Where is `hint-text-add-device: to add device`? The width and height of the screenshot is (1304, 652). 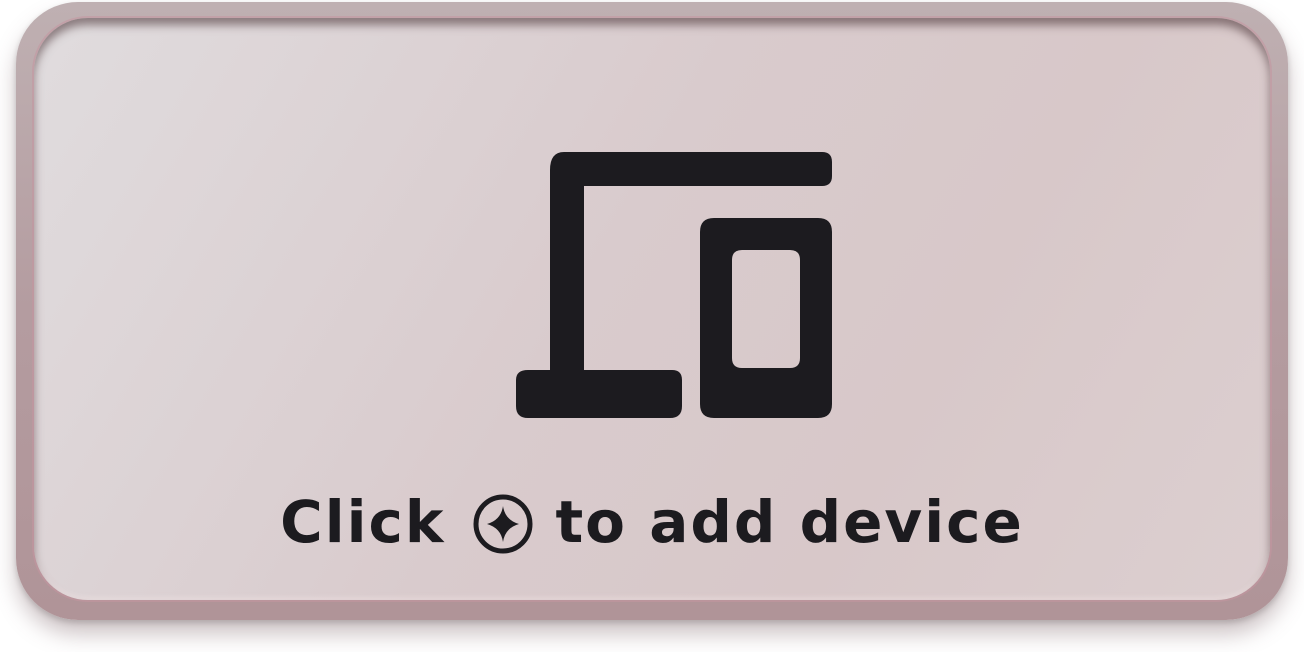 hint-text-add-device: to add device is located at coordinates (789, 522).